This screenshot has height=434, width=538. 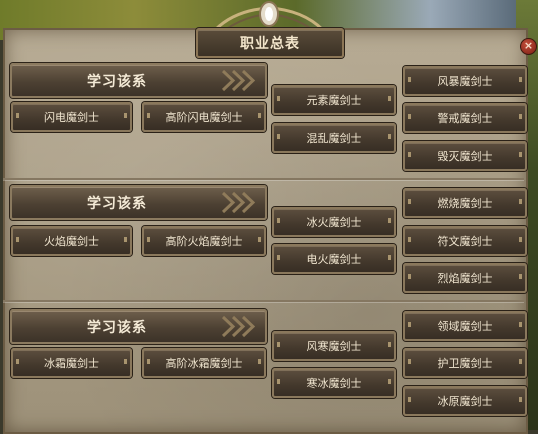 What do you see at coordinates (465, 278) in the screenshot?
I see `class-button-blaze: 烈焰魔剑士` at bounding box center [465, 278].